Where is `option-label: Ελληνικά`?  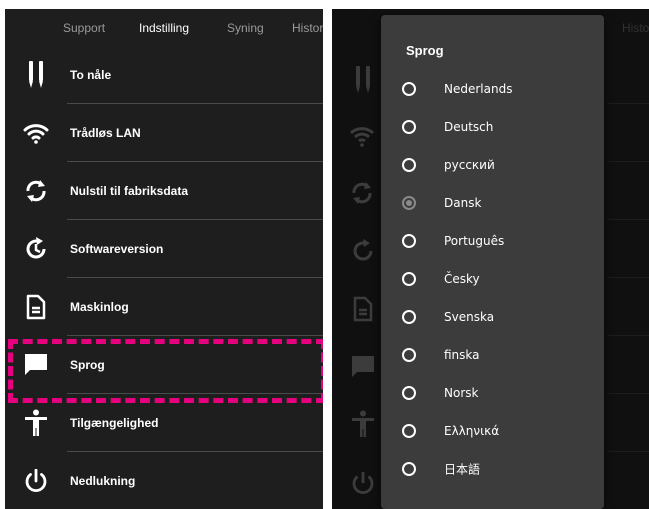
option-label: Ελληνικά is located at coordinates (472, 431).